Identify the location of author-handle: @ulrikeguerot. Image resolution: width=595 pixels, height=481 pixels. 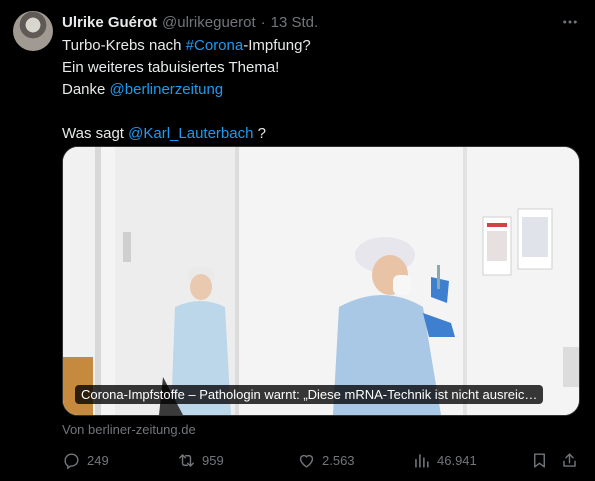
(209, 22).